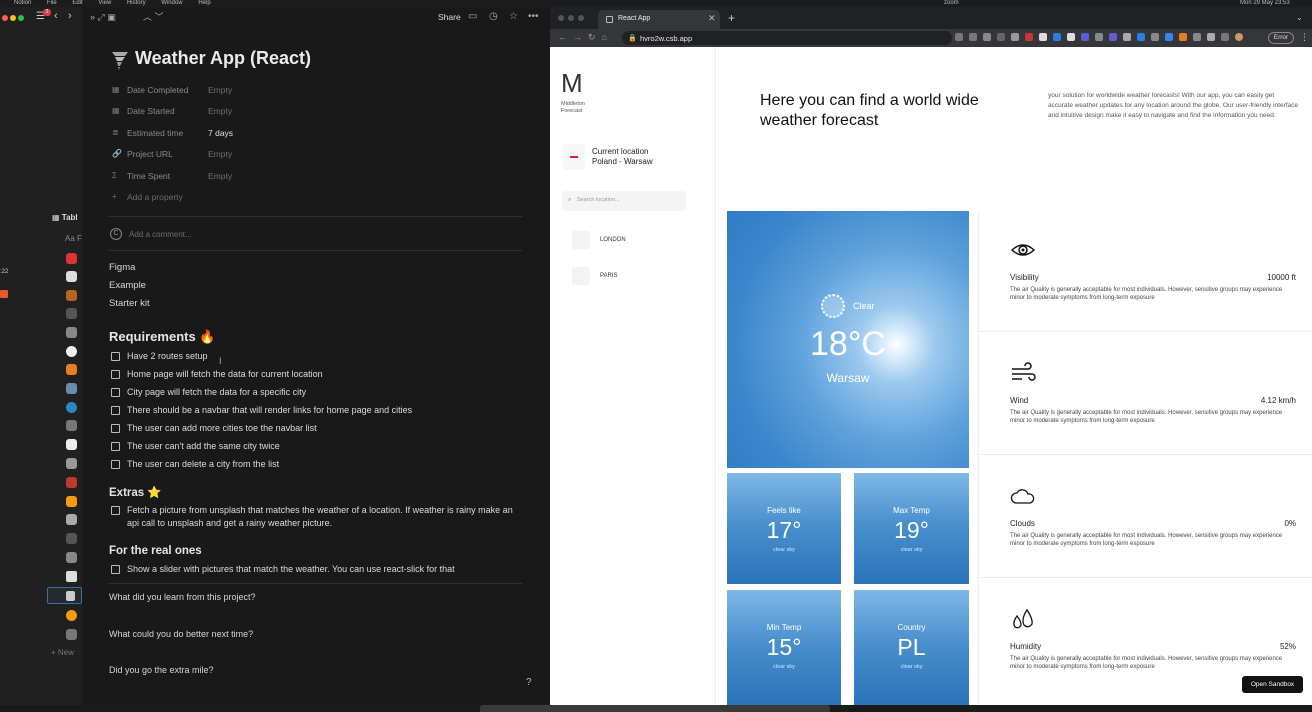 This screenshot has width=1312, height=712. I want to click on extras-heading: Extras ⭐, so click(135, 492).